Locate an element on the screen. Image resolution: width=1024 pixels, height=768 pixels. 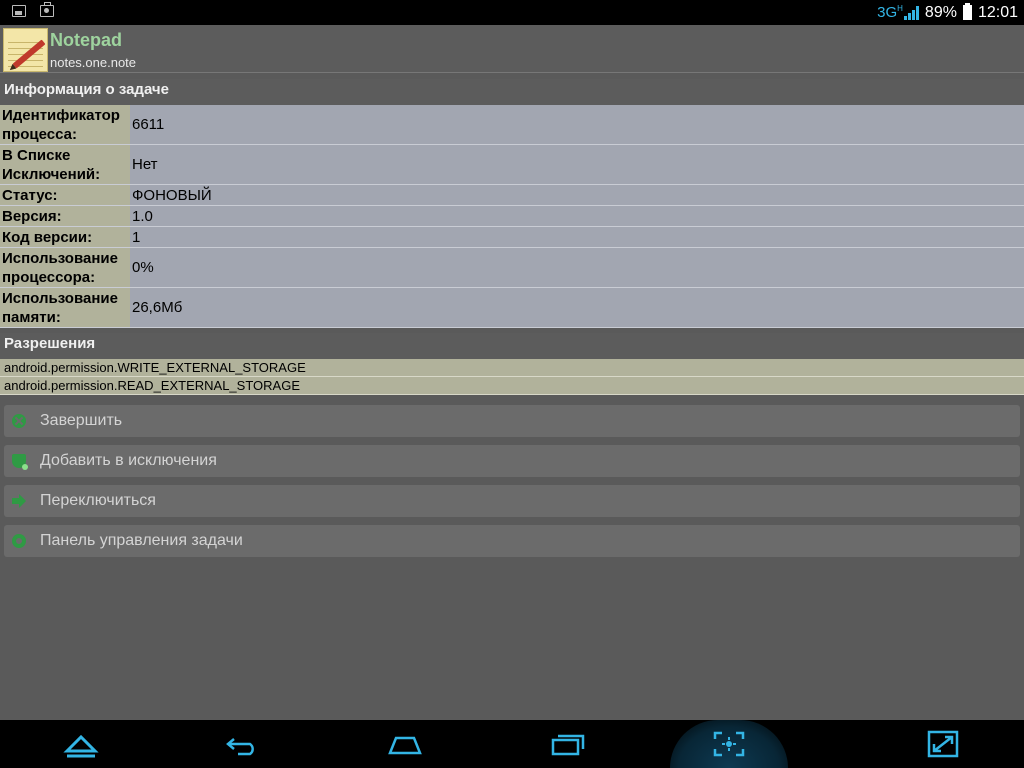
row-value: 26,6Мб is located at coordinates (577, 307).